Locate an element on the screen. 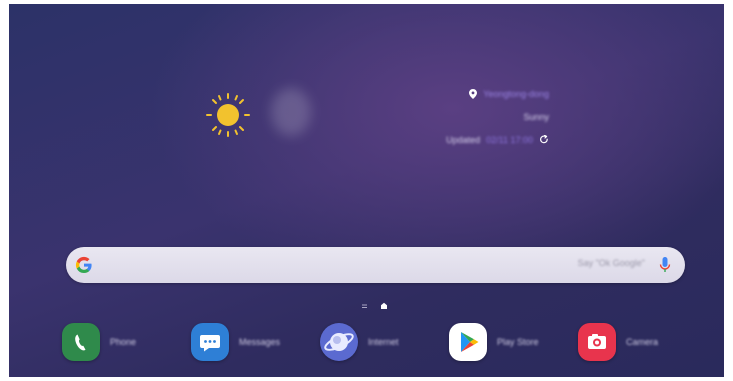  location-row: Yeongtong-dong is located at coordinates (497, 93).